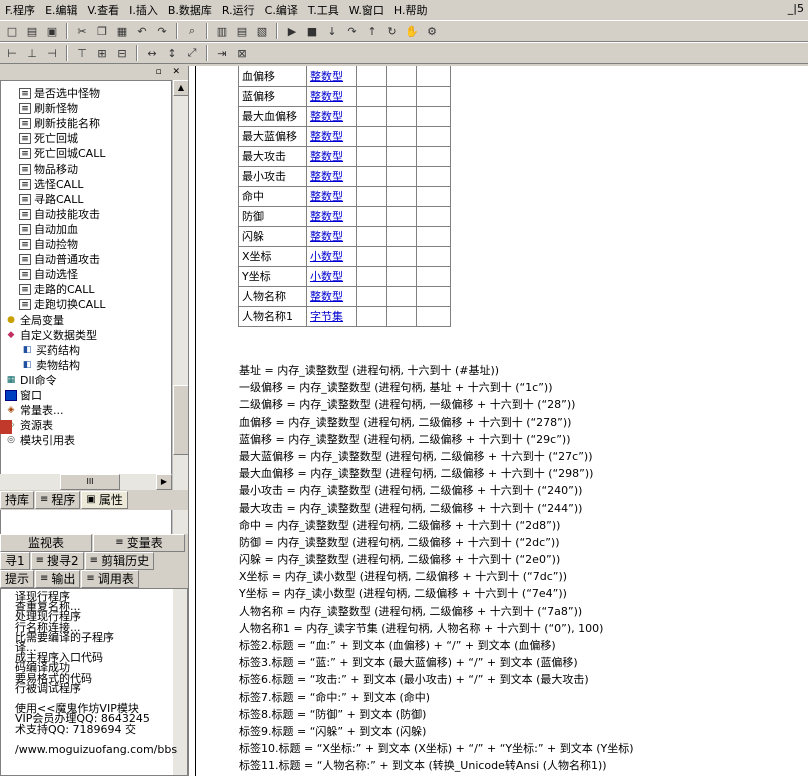 The image size is (808, 776). What do you see at coordinates (366, 10) in the screenshot?
I see `menu-8: W.窗口` at bounding box center [366, 10].